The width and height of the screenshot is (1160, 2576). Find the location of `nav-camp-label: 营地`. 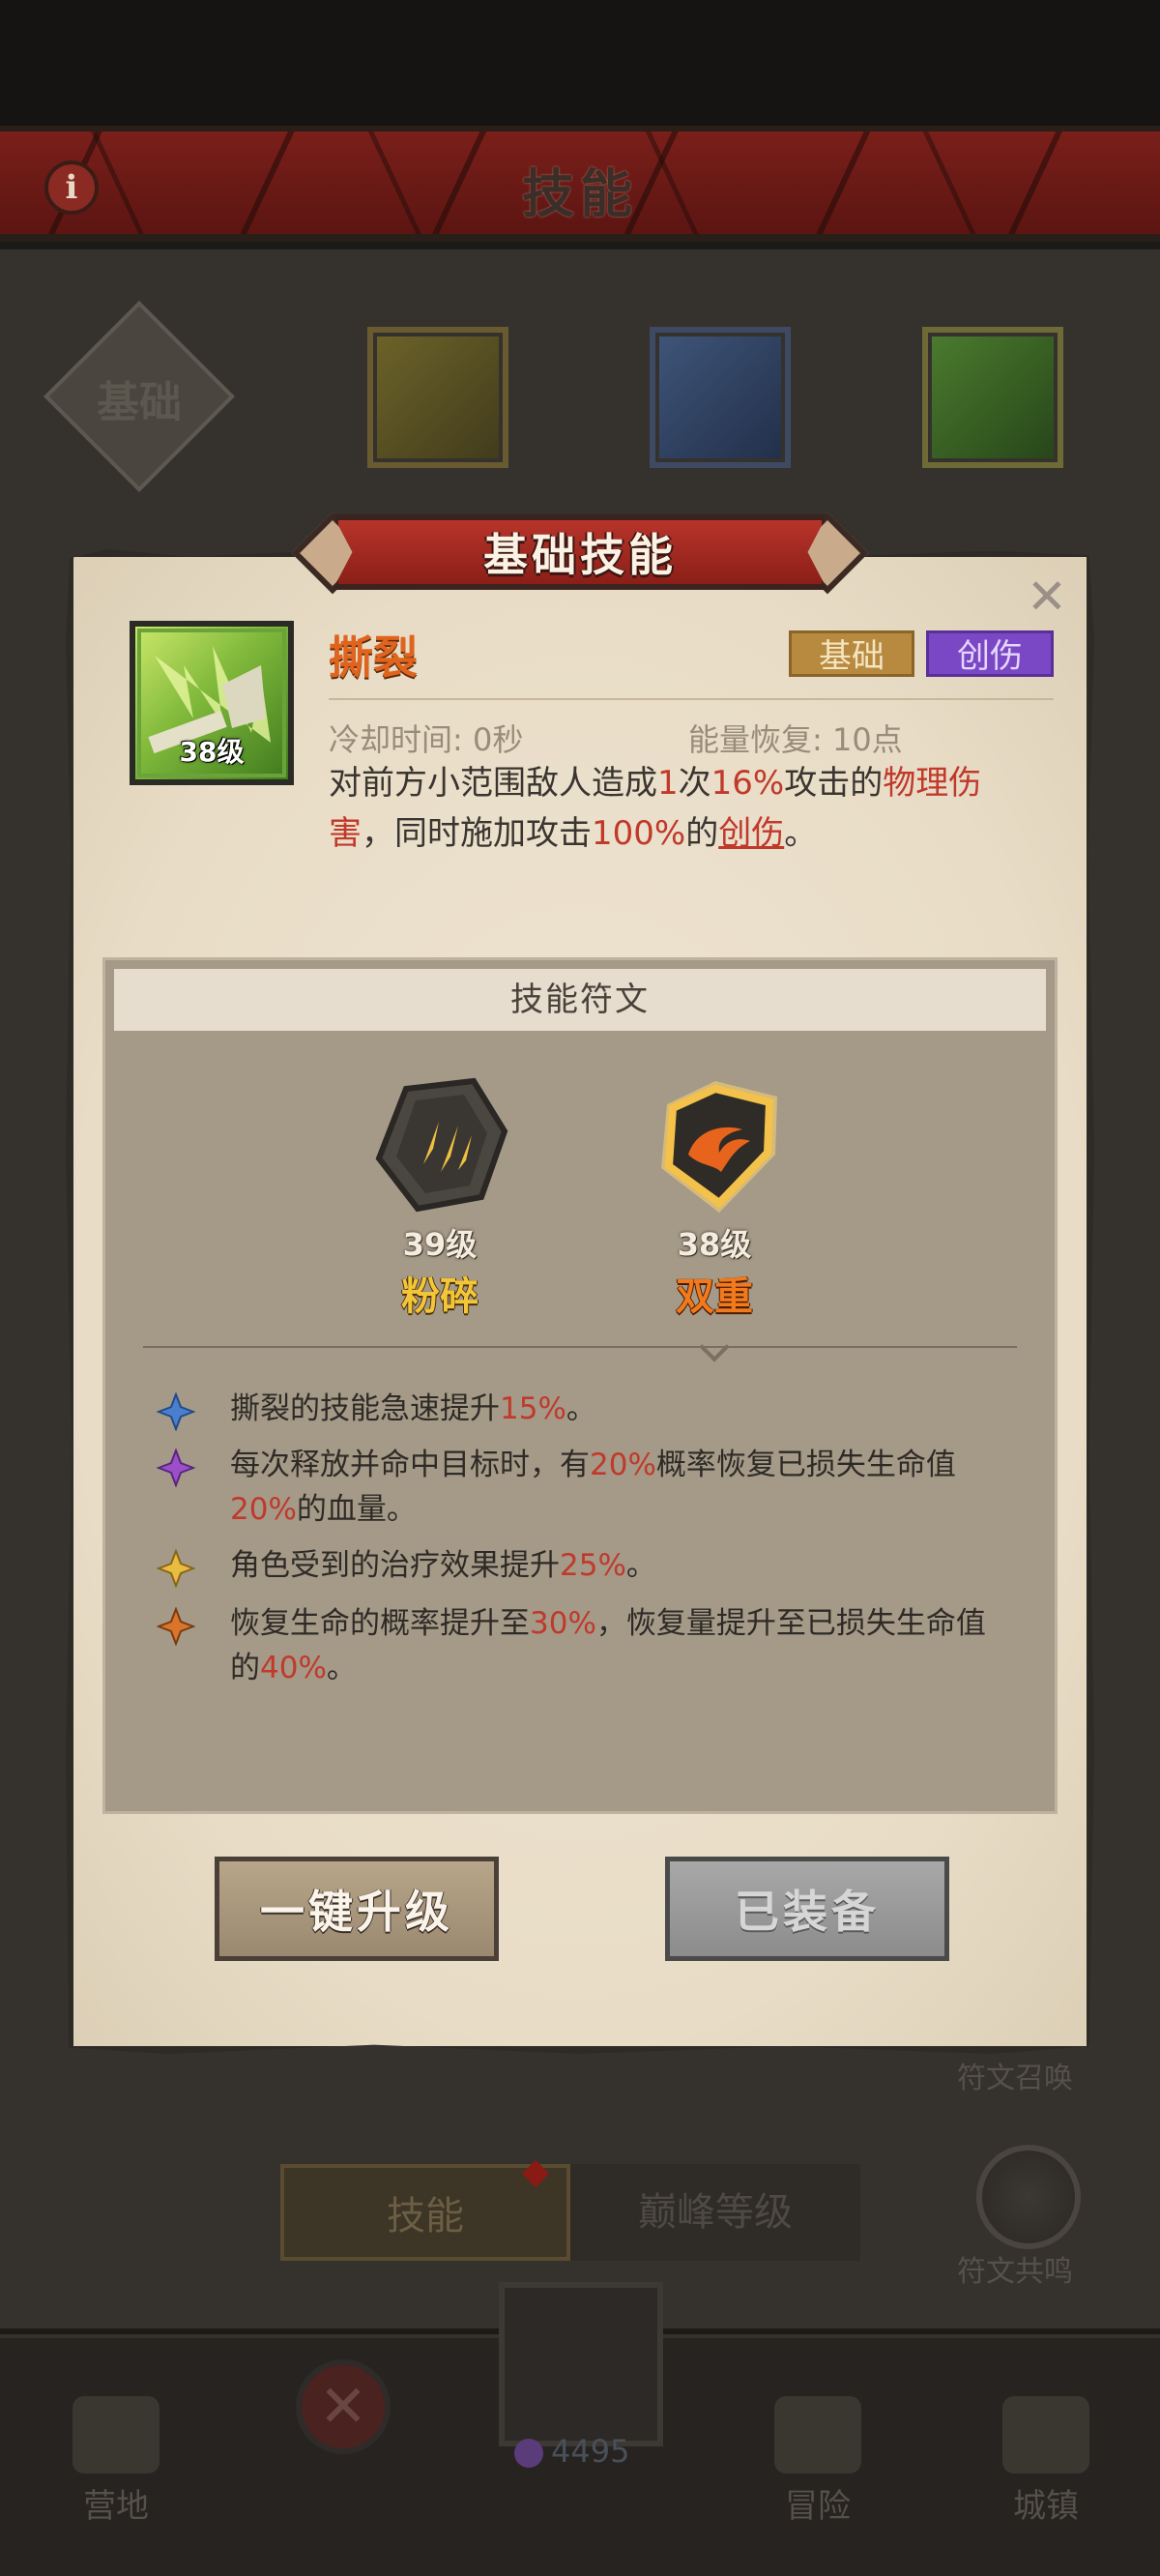

nav-camp-label: 营地 is located at coordinates (116, 2506).